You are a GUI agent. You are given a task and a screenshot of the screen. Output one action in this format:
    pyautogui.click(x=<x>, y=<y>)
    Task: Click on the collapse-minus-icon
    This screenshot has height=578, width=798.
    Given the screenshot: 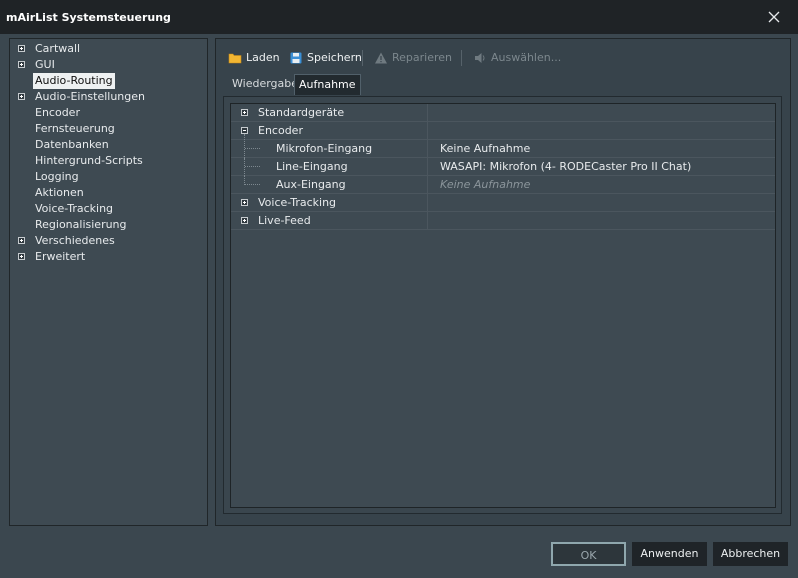 What is the action you would take?
    pyautogui.click(x=244, y=130)
    